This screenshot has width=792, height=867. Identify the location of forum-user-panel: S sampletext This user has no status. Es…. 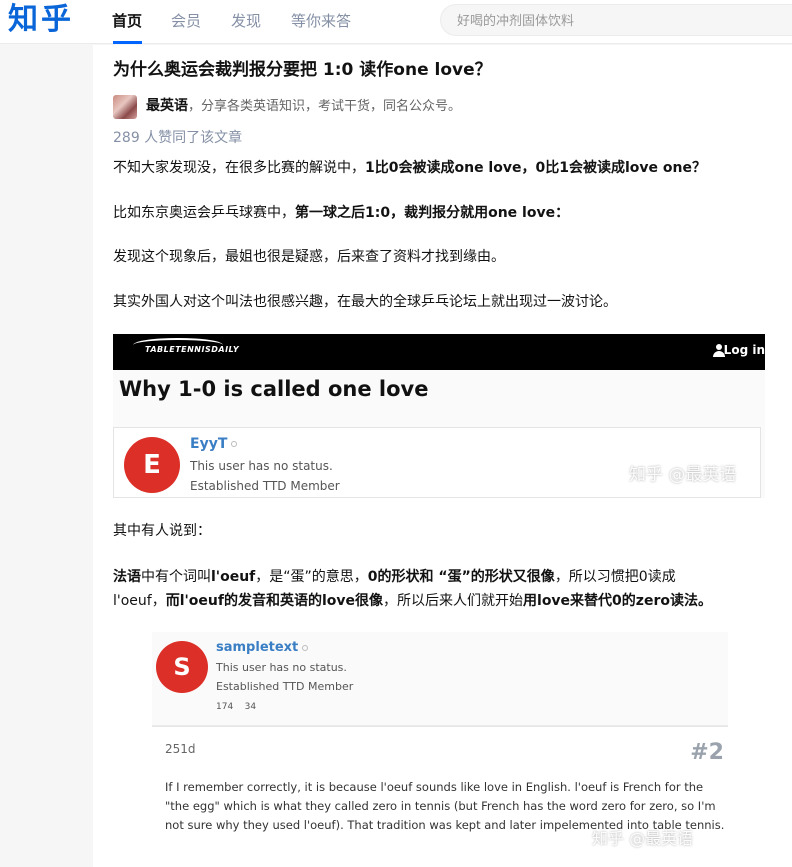
(440, 679).